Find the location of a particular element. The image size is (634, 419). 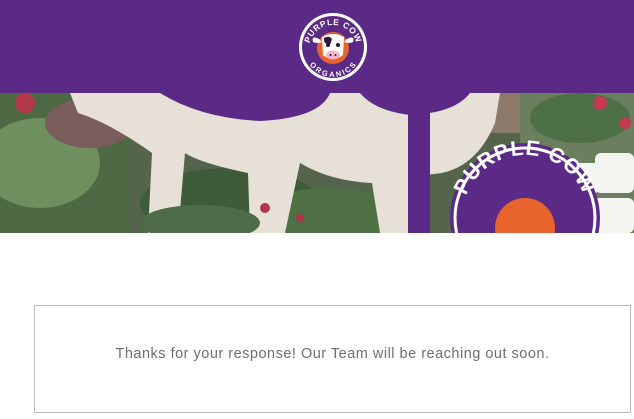

purple-cow-organics-logo: PURPLE COW ORGANICS is located at coordinates (333, 47).